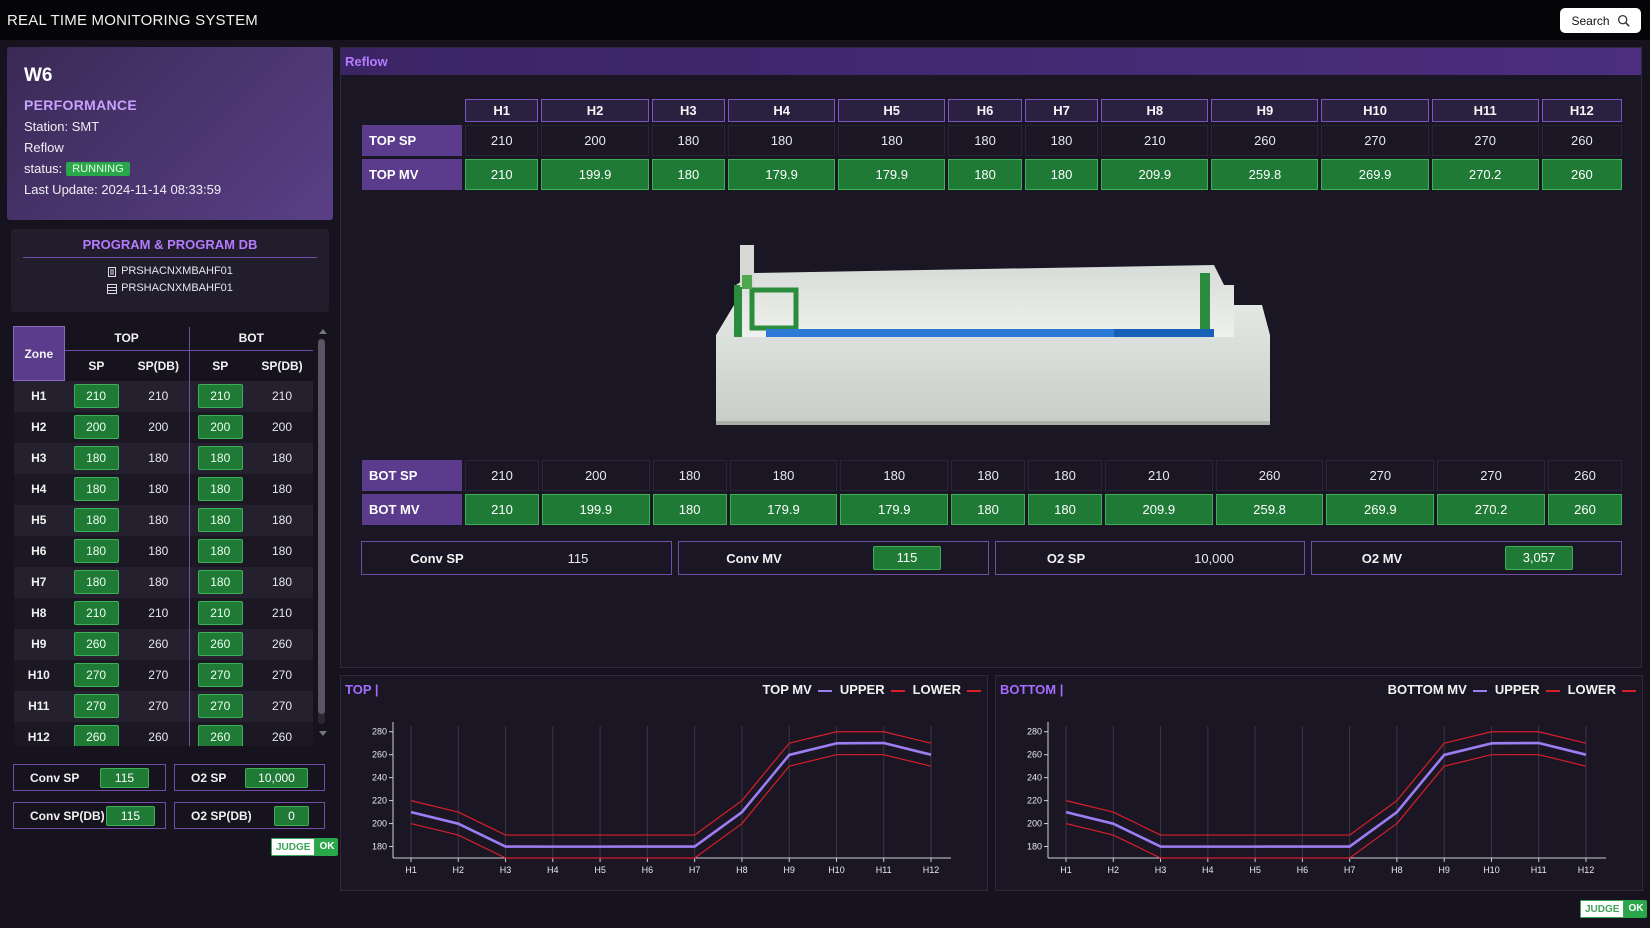 The height and width of the screenshot is (928, 1650). What do you see at coordinates (163, 458) in the screenshot?
I see `zone-row-h3: H3 180 180 180 180` at bounding box center [163, 458].